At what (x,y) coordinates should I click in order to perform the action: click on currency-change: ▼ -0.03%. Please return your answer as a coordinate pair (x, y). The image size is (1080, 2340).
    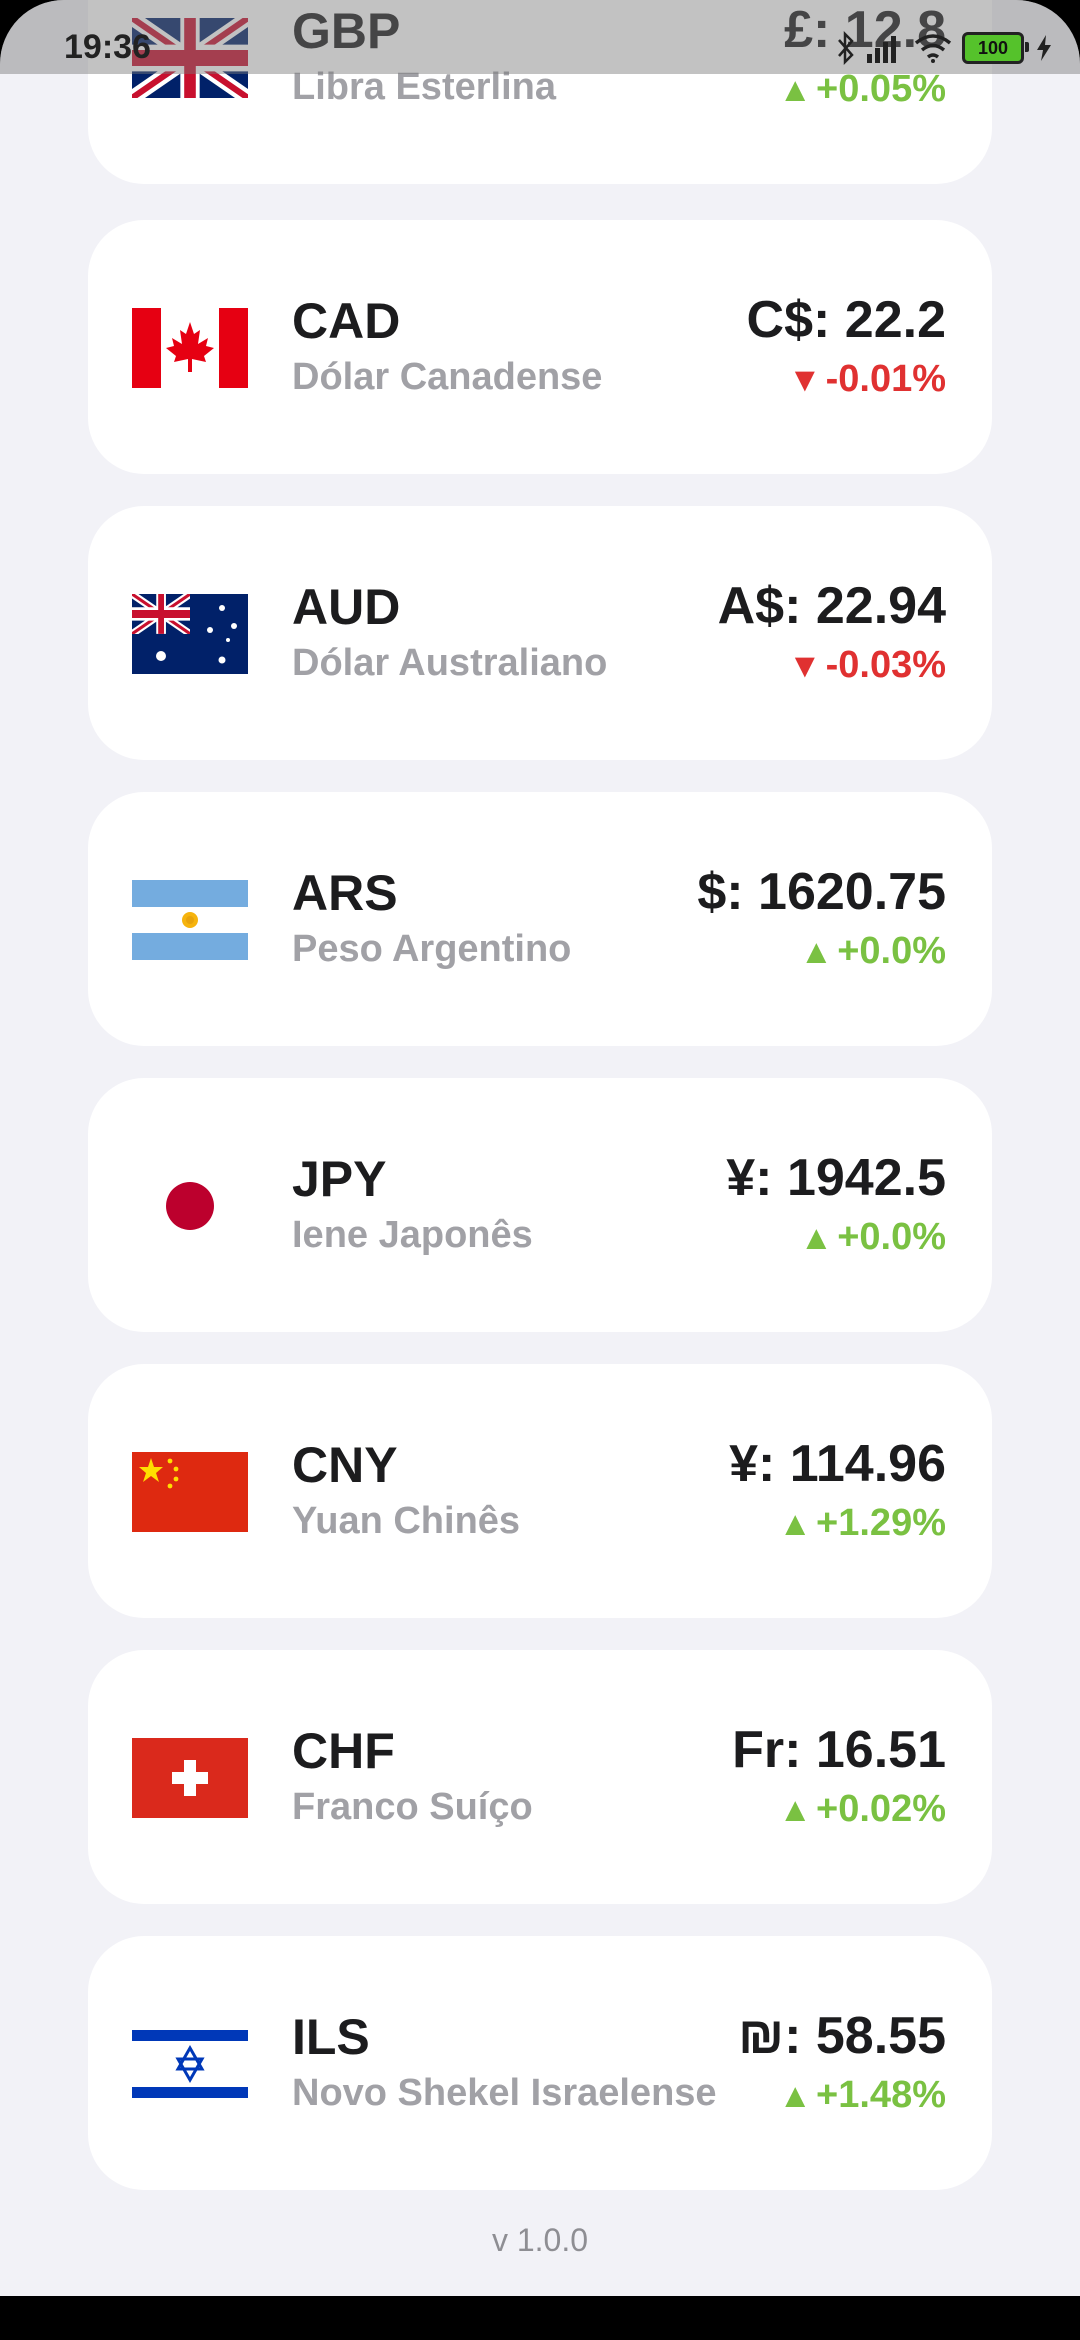
    Looking at the image, I should click on (866, 665).